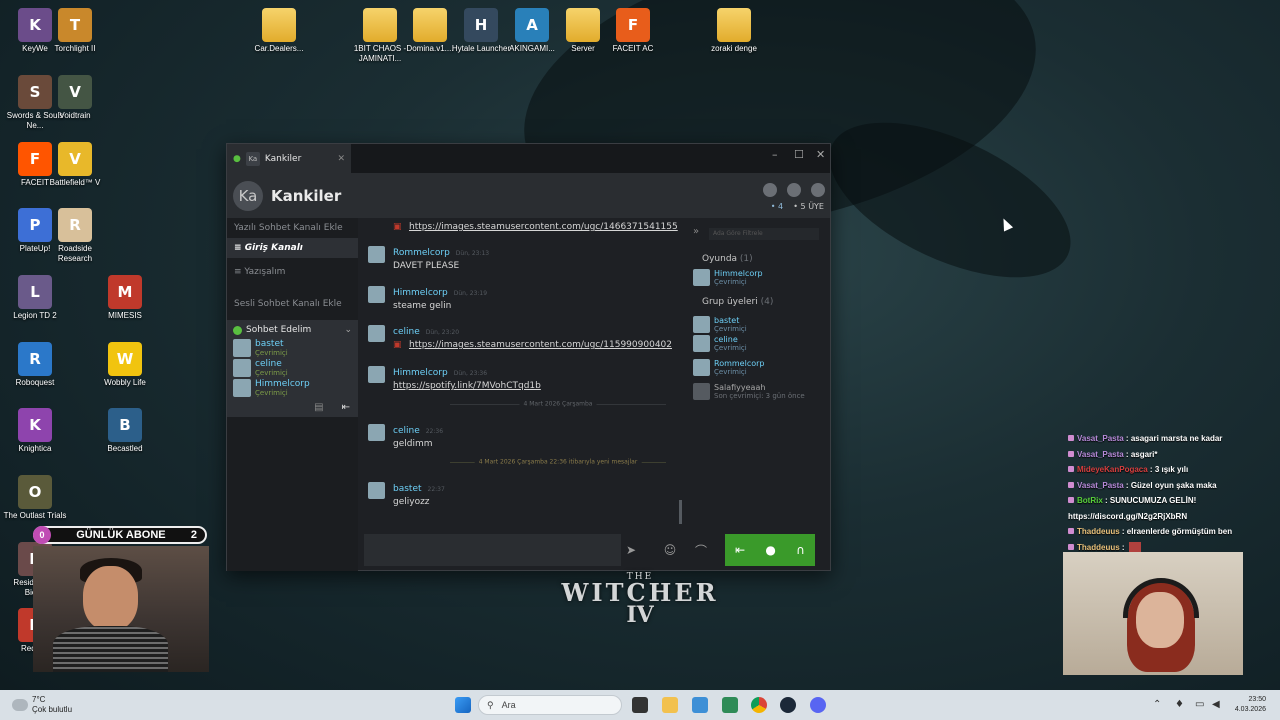  What do you see at coordinates (670, 550) in the screenshot?
I see `emoji-icon: ☺` at bounding box center [670, 550].